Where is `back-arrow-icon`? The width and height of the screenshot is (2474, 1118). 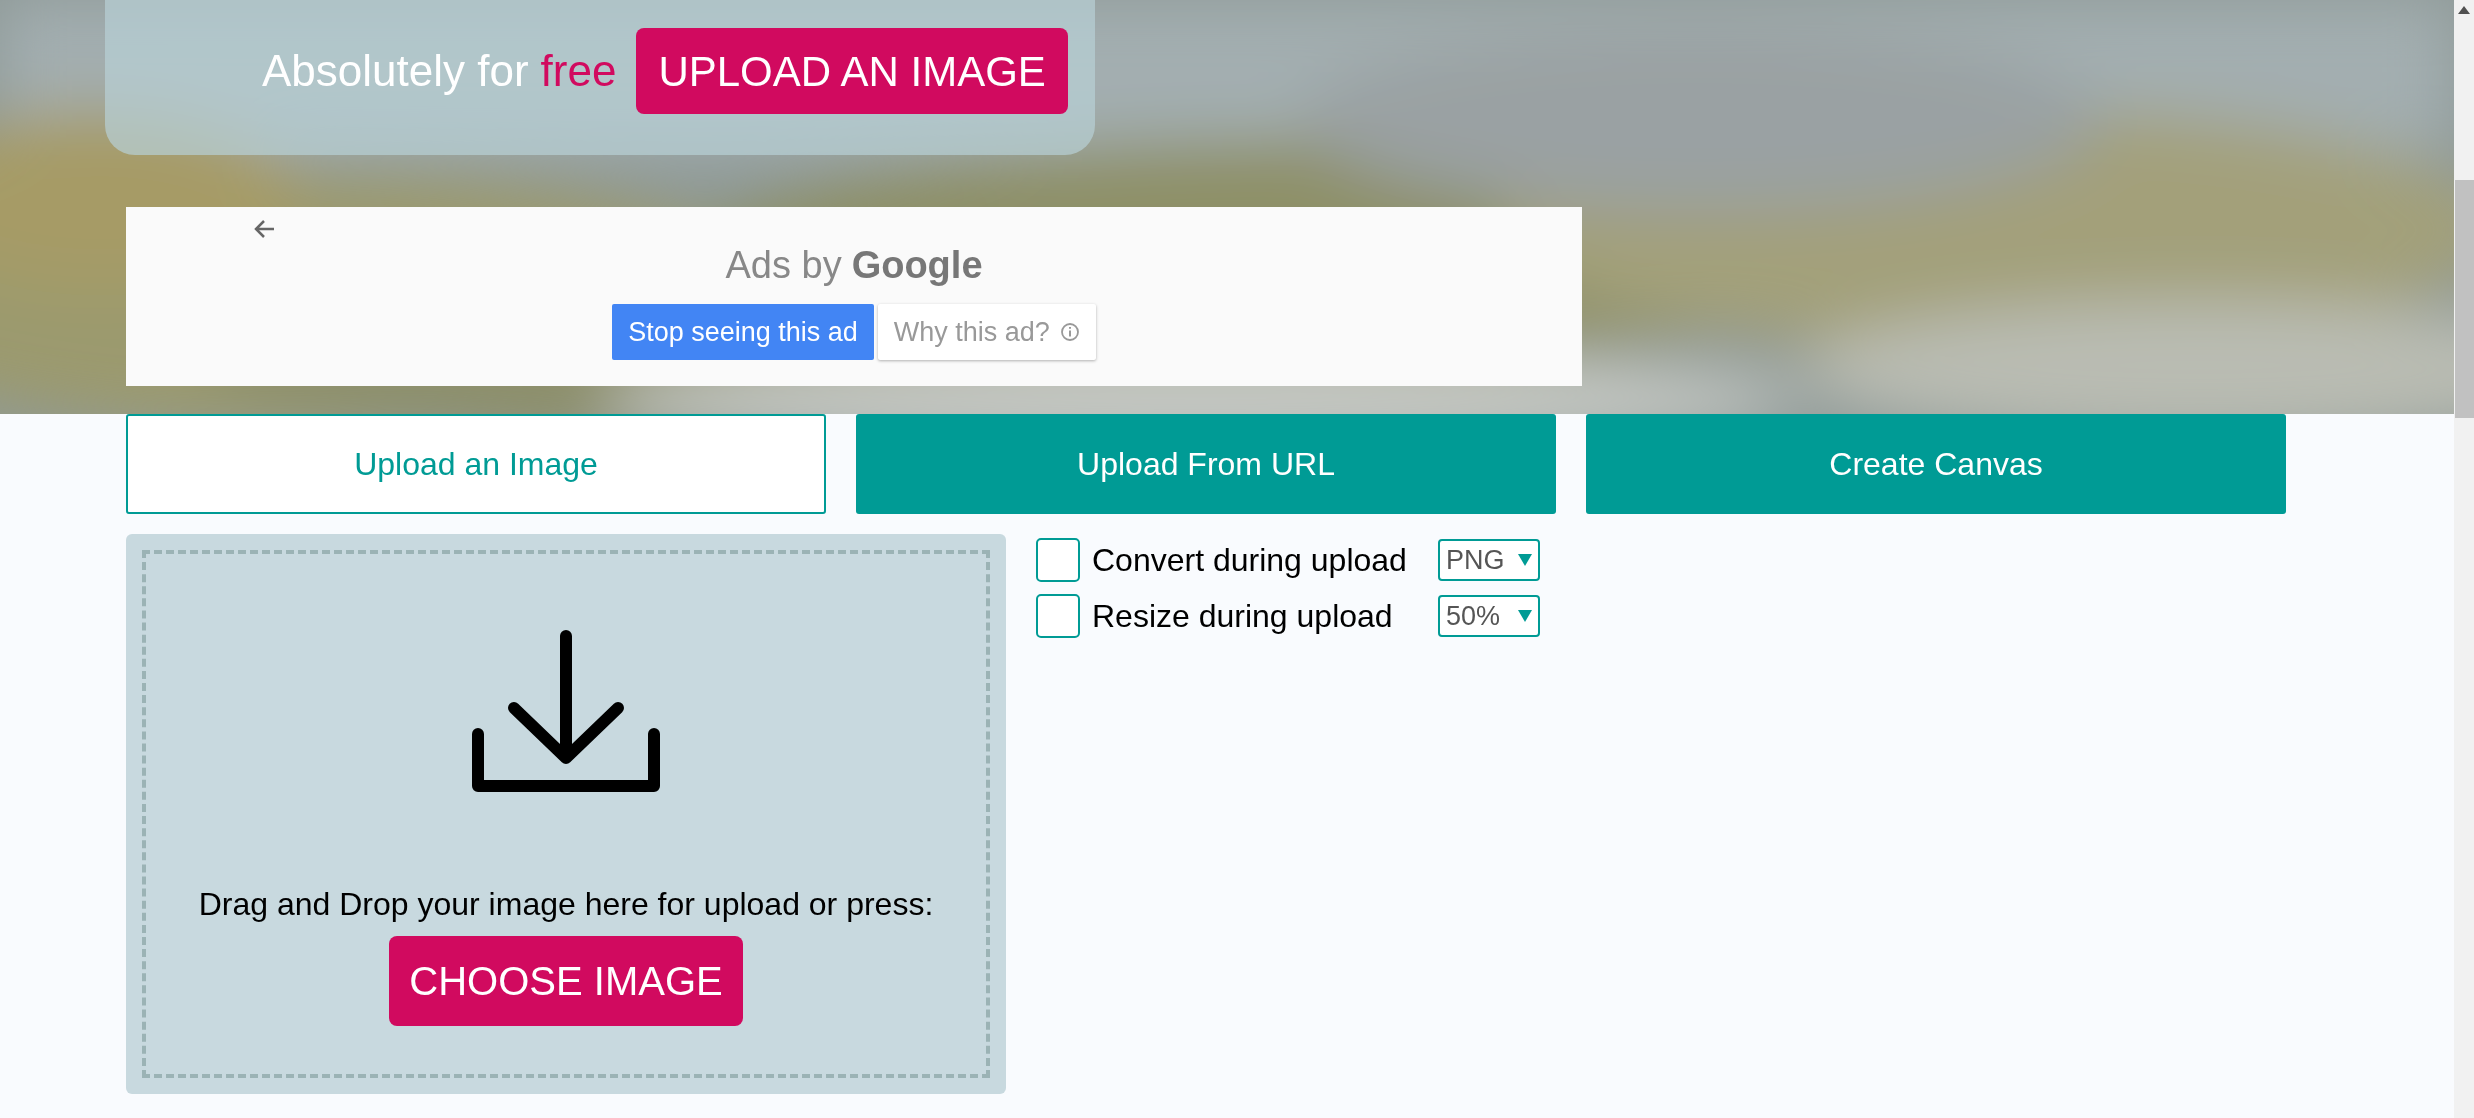 back-arrow-icon is located at coordinates (265, 229).